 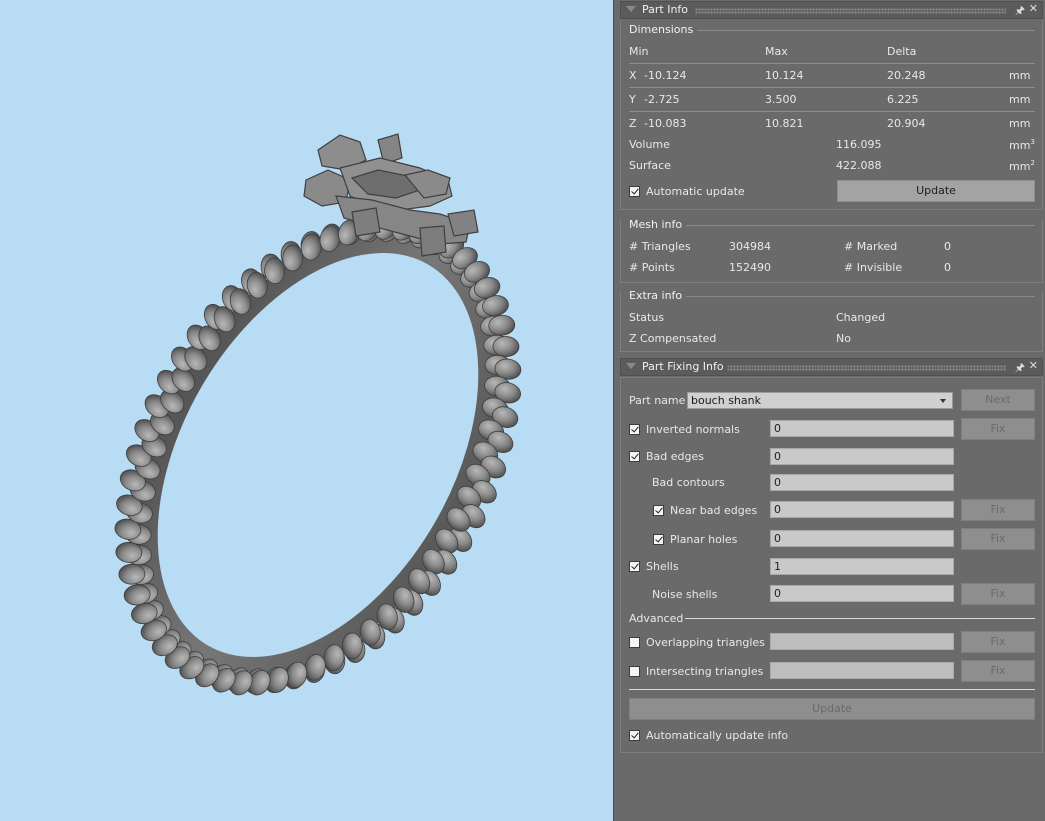 I want to click on status-label: Status, so click(x=647, y=317).